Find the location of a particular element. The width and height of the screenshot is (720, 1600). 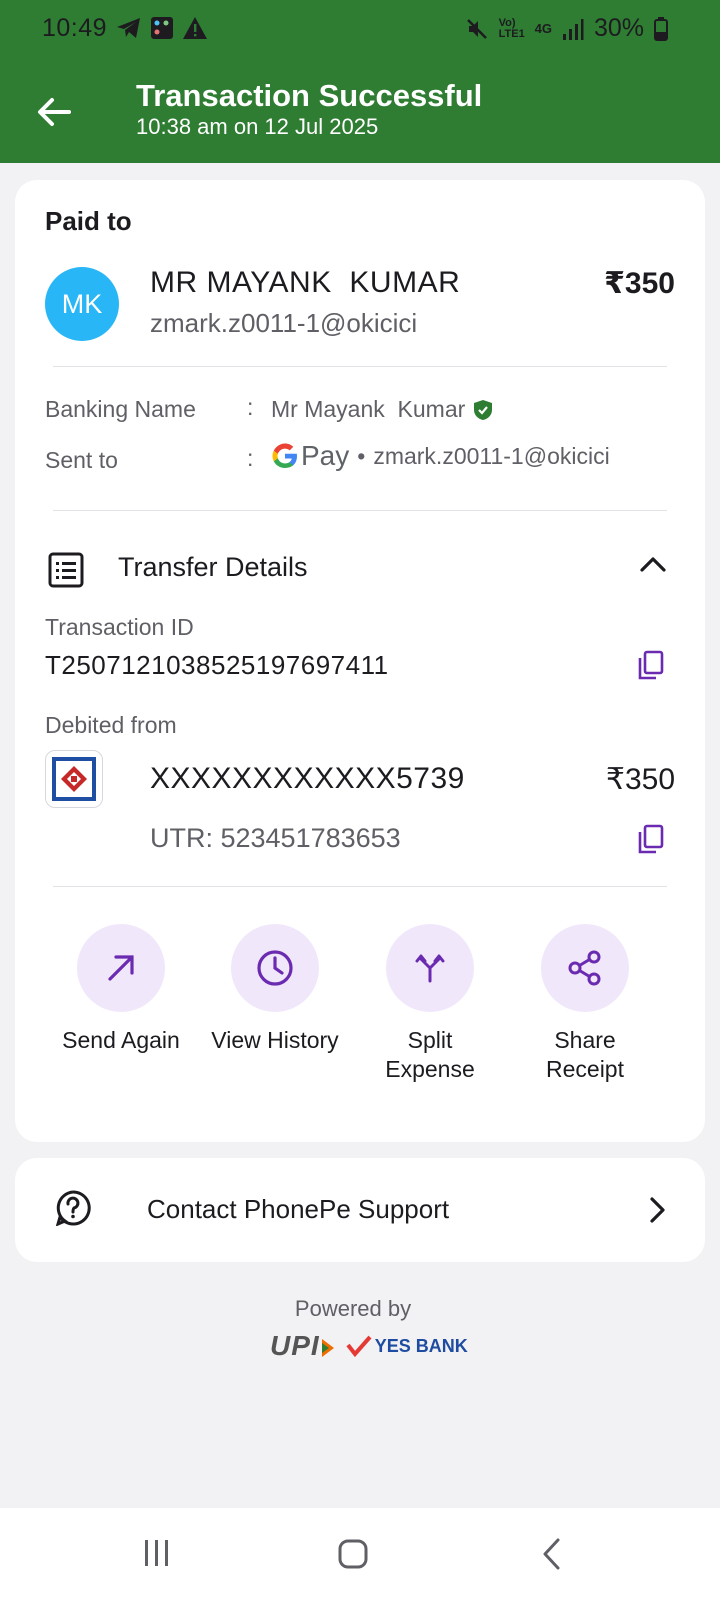

status-left-icons is located at coordinates (162, 28).